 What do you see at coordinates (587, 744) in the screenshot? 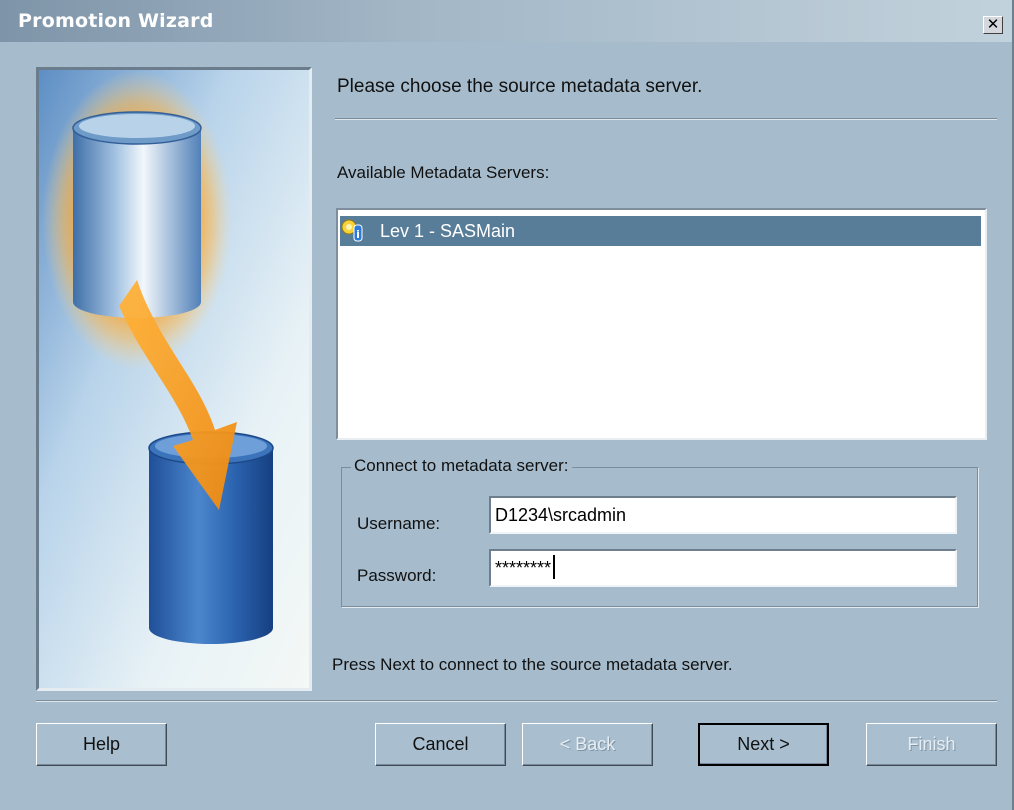
I see `back-button: < Back` at bounding box center [587, 744].